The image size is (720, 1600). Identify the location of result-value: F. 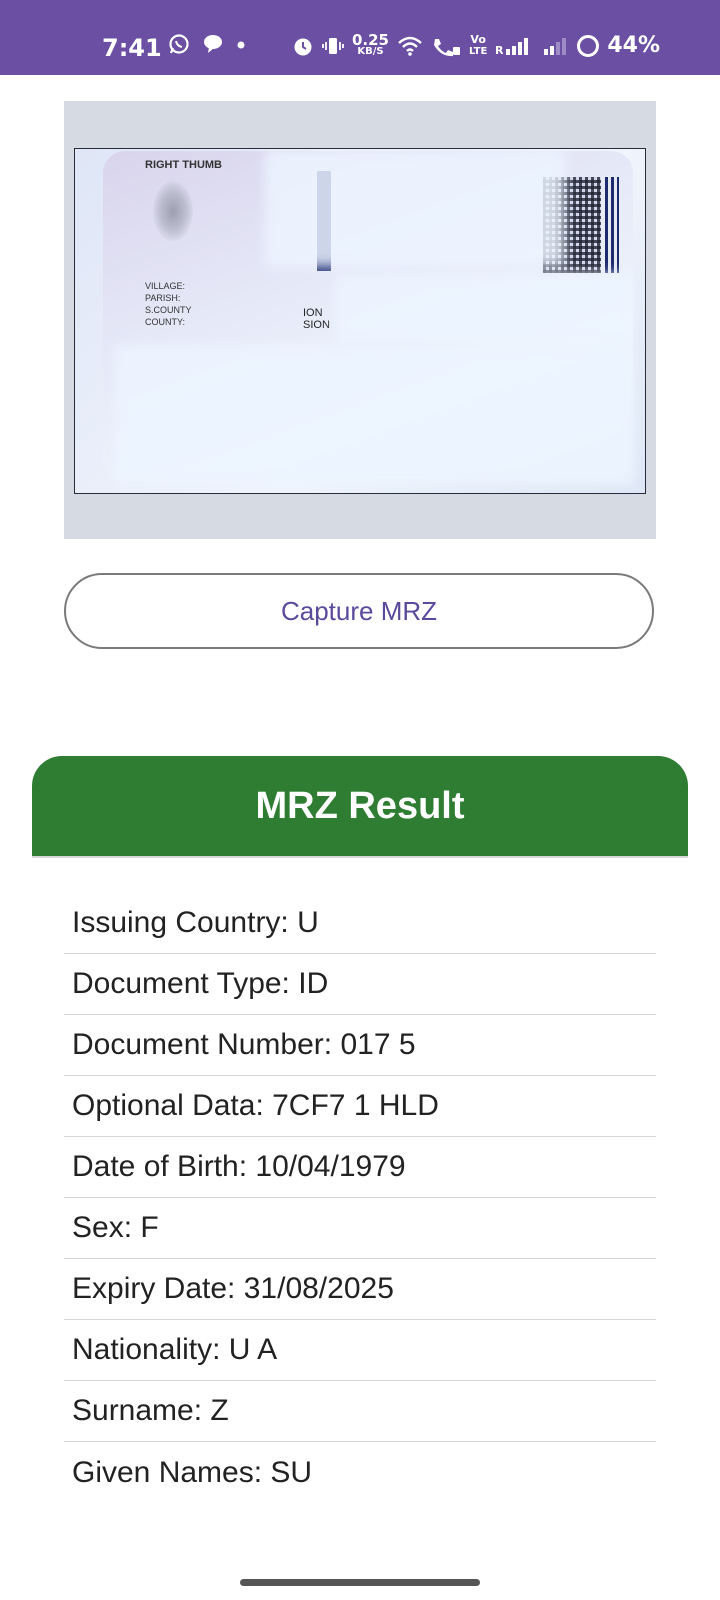
(149, 1227).